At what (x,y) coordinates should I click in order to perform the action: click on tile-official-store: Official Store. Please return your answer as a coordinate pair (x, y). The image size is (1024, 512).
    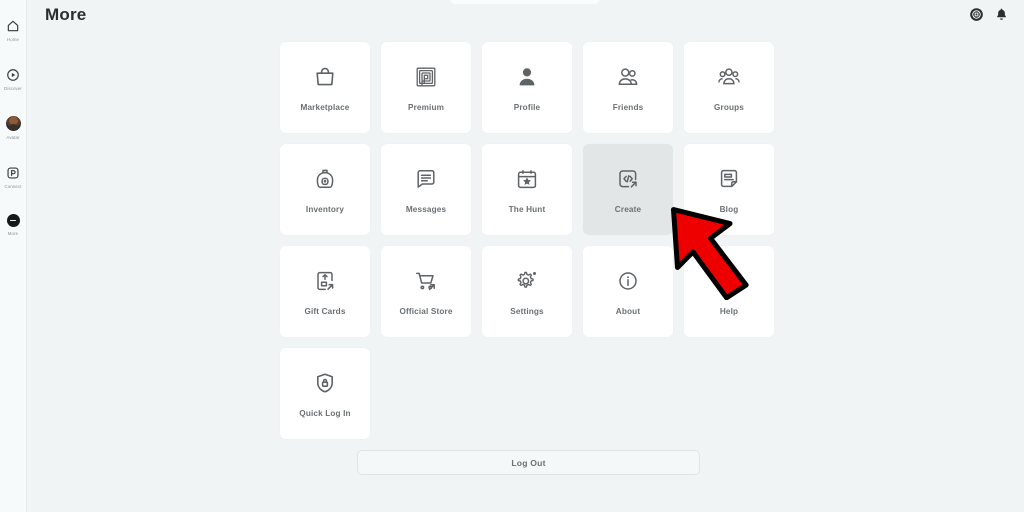
    Looking at the image, I should click on (426, 291).